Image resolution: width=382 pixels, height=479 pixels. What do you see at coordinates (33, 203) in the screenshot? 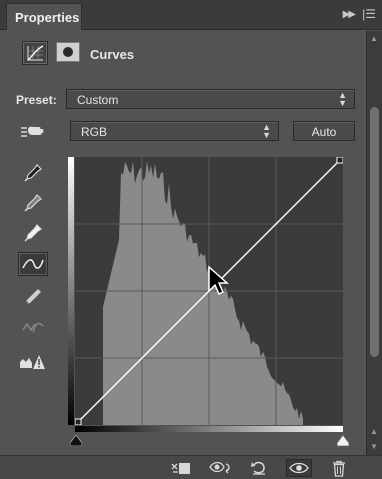
I see `gray-point-eyedropper-icon` at bounding box center [33, 203].